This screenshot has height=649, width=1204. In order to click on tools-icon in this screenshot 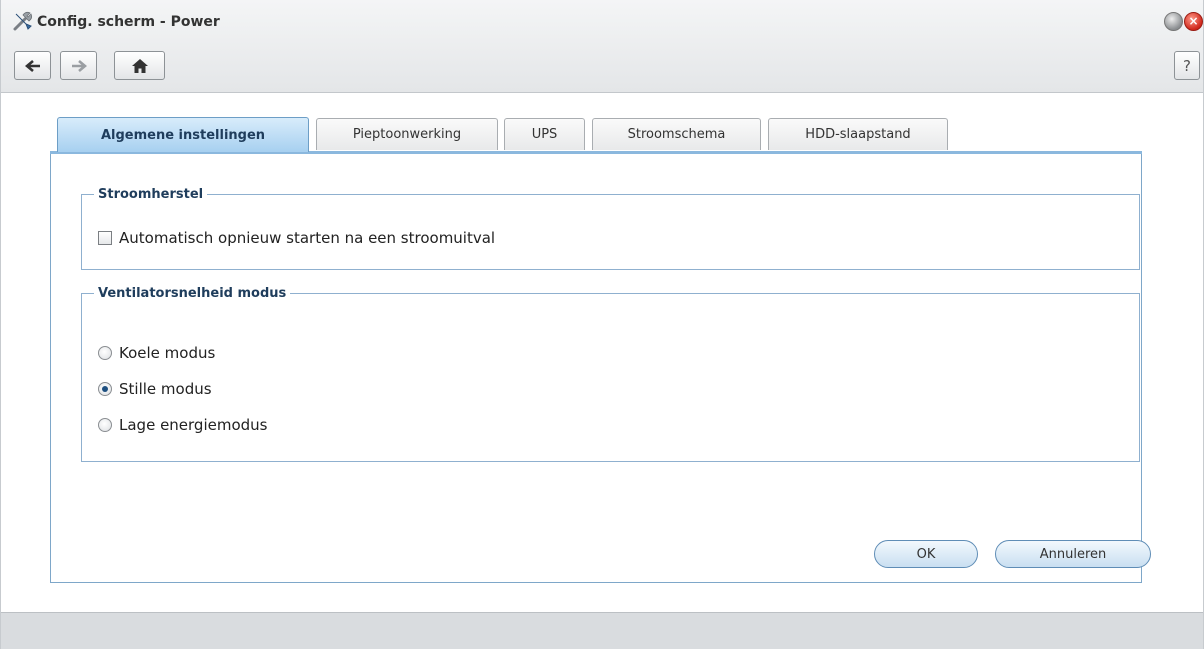, I will do `click(23, 21)`.